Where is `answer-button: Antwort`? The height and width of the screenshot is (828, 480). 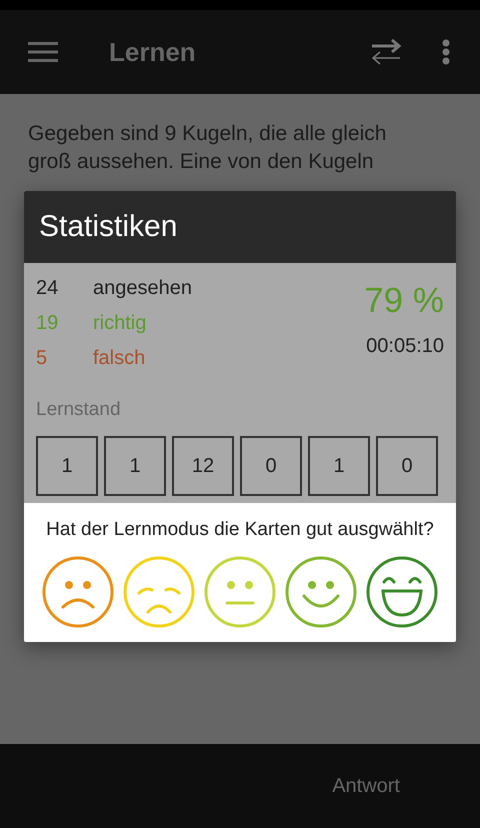 answer-button: Antwort is located at coordinates (366, 786).